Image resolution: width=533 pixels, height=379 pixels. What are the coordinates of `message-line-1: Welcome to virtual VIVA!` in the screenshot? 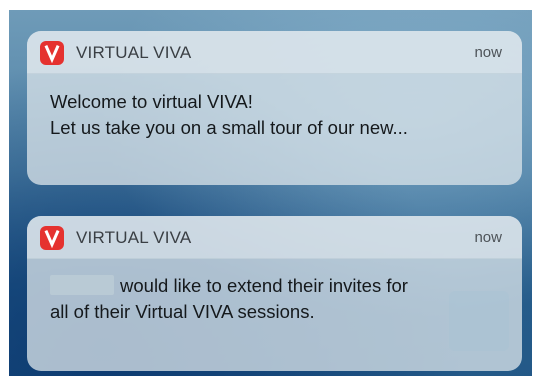 It's located at (151, 101).